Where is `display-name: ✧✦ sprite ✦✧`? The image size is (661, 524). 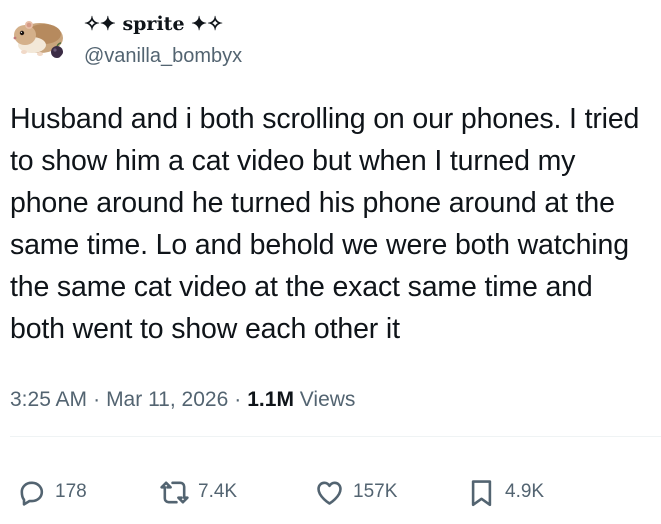 display-name: ✧✦ sprite ✦✧ is located at coordinates (163, 24).